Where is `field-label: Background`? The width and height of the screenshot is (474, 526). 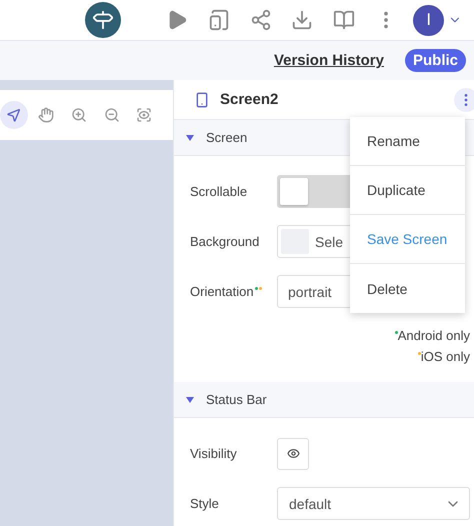
field-label: Background is located at coordinates (225, 241).